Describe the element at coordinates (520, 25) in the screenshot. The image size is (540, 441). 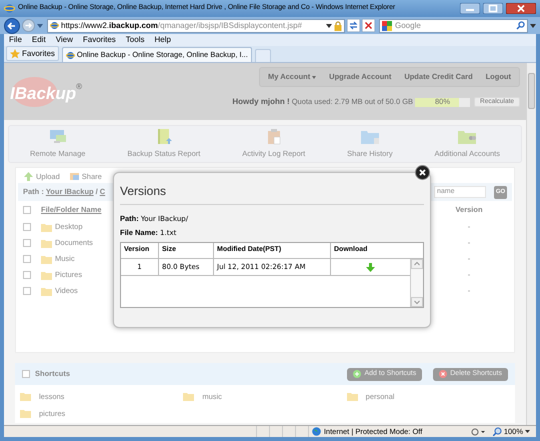
I see `search-icon` at that location.